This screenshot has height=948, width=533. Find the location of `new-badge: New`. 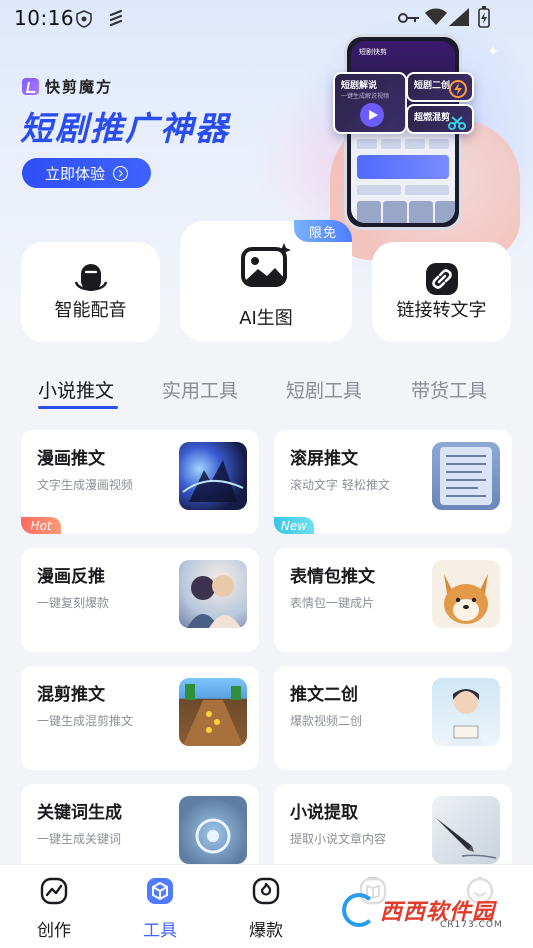

new-badge: New is located at coordinates (294, 525).